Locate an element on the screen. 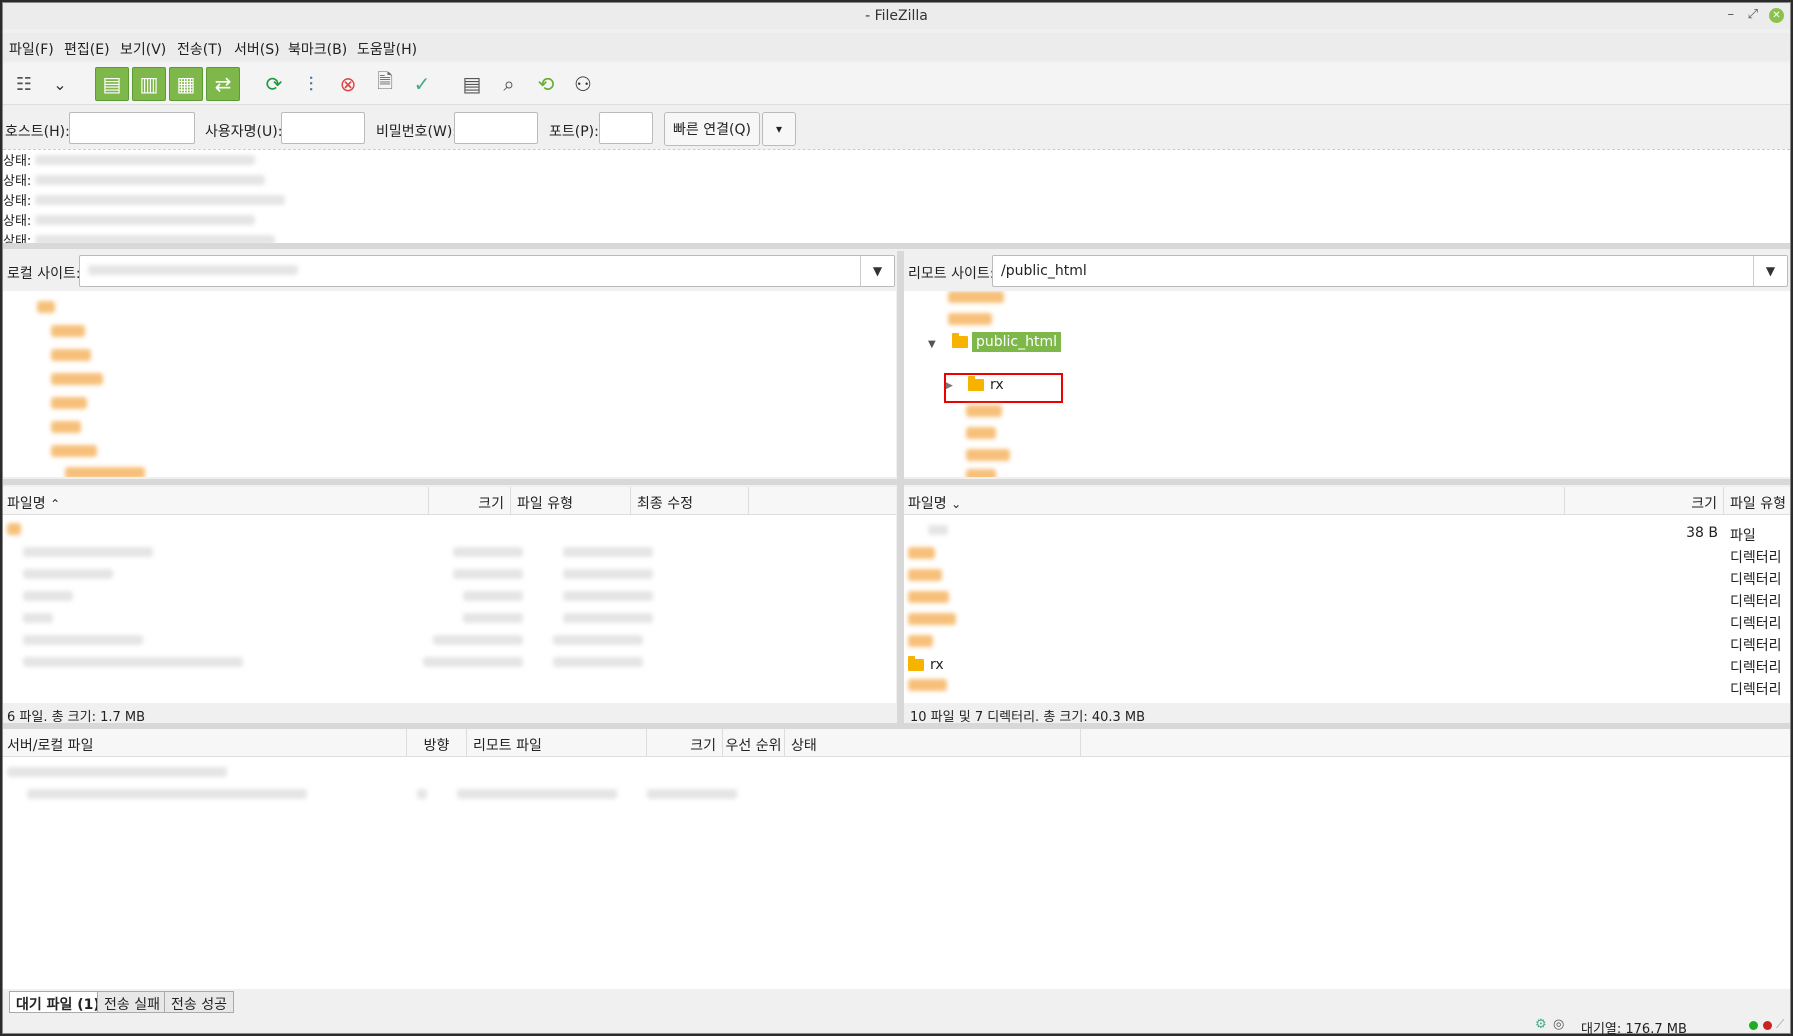  minimize-icon: – is located at coordinates (1731, 14).